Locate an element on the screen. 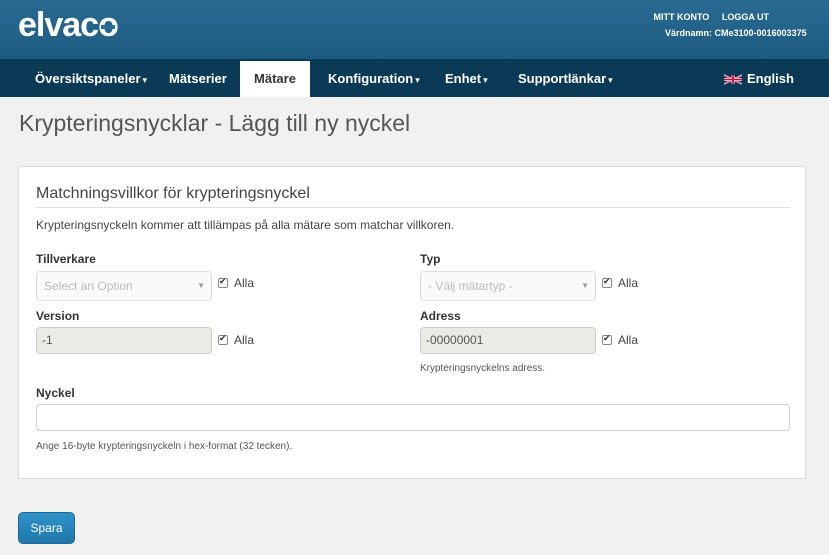 Image resolution: width=829 pixels, height=555 pixels. language-selector: English is located at coordinates (759, 79).